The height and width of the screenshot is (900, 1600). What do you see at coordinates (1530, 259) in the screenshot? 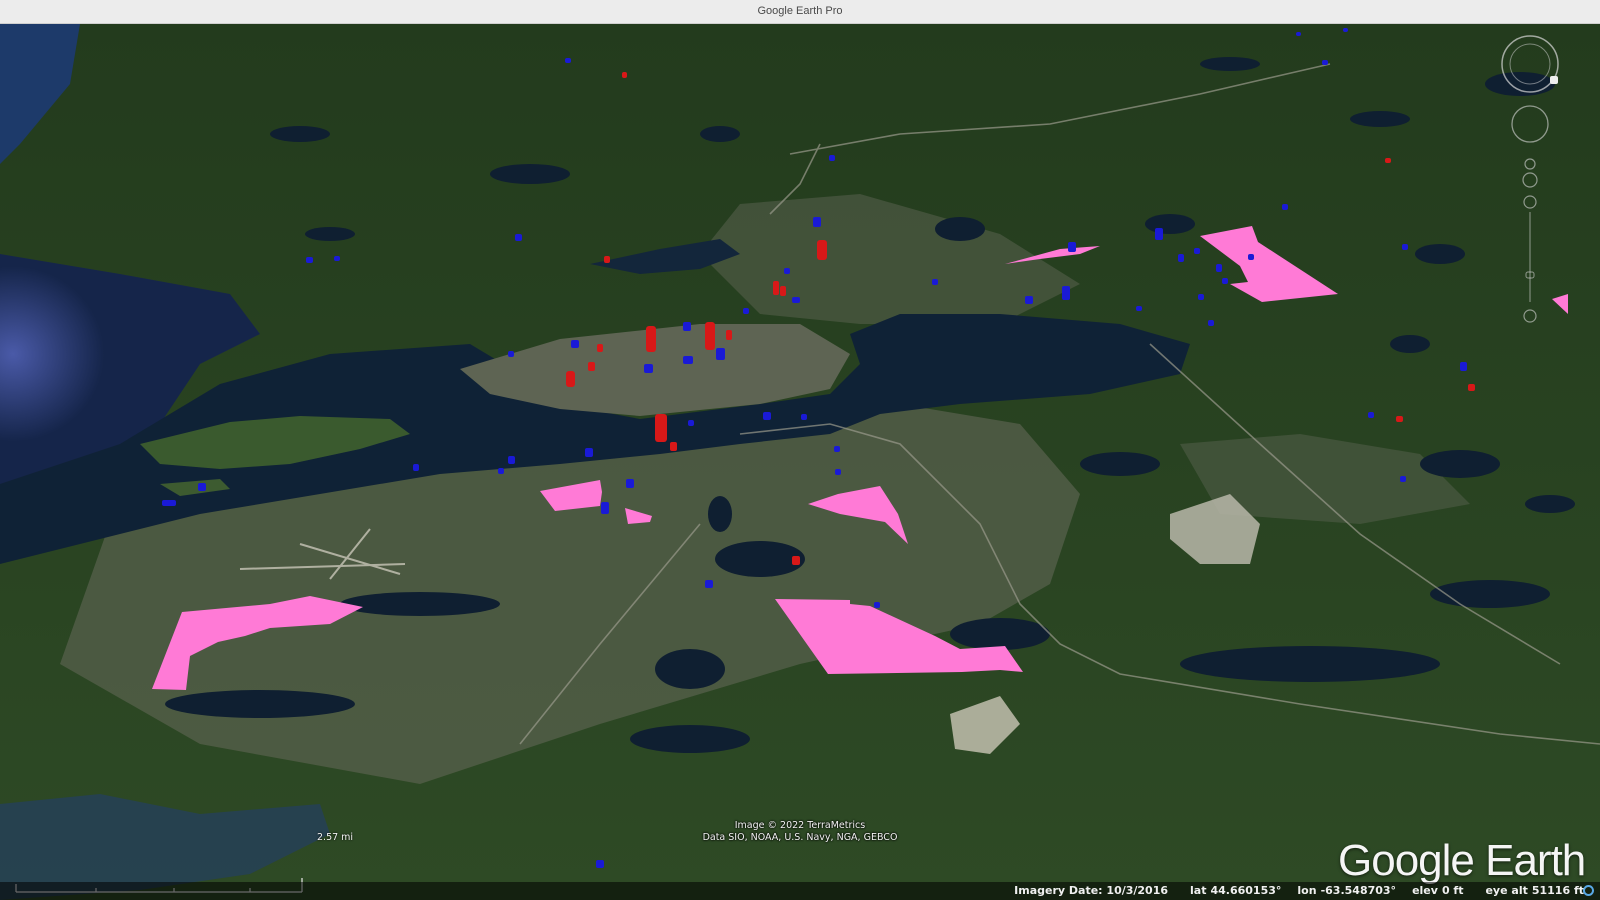
I see `zoom-slider-icon` at bounding box center [1530, 259].